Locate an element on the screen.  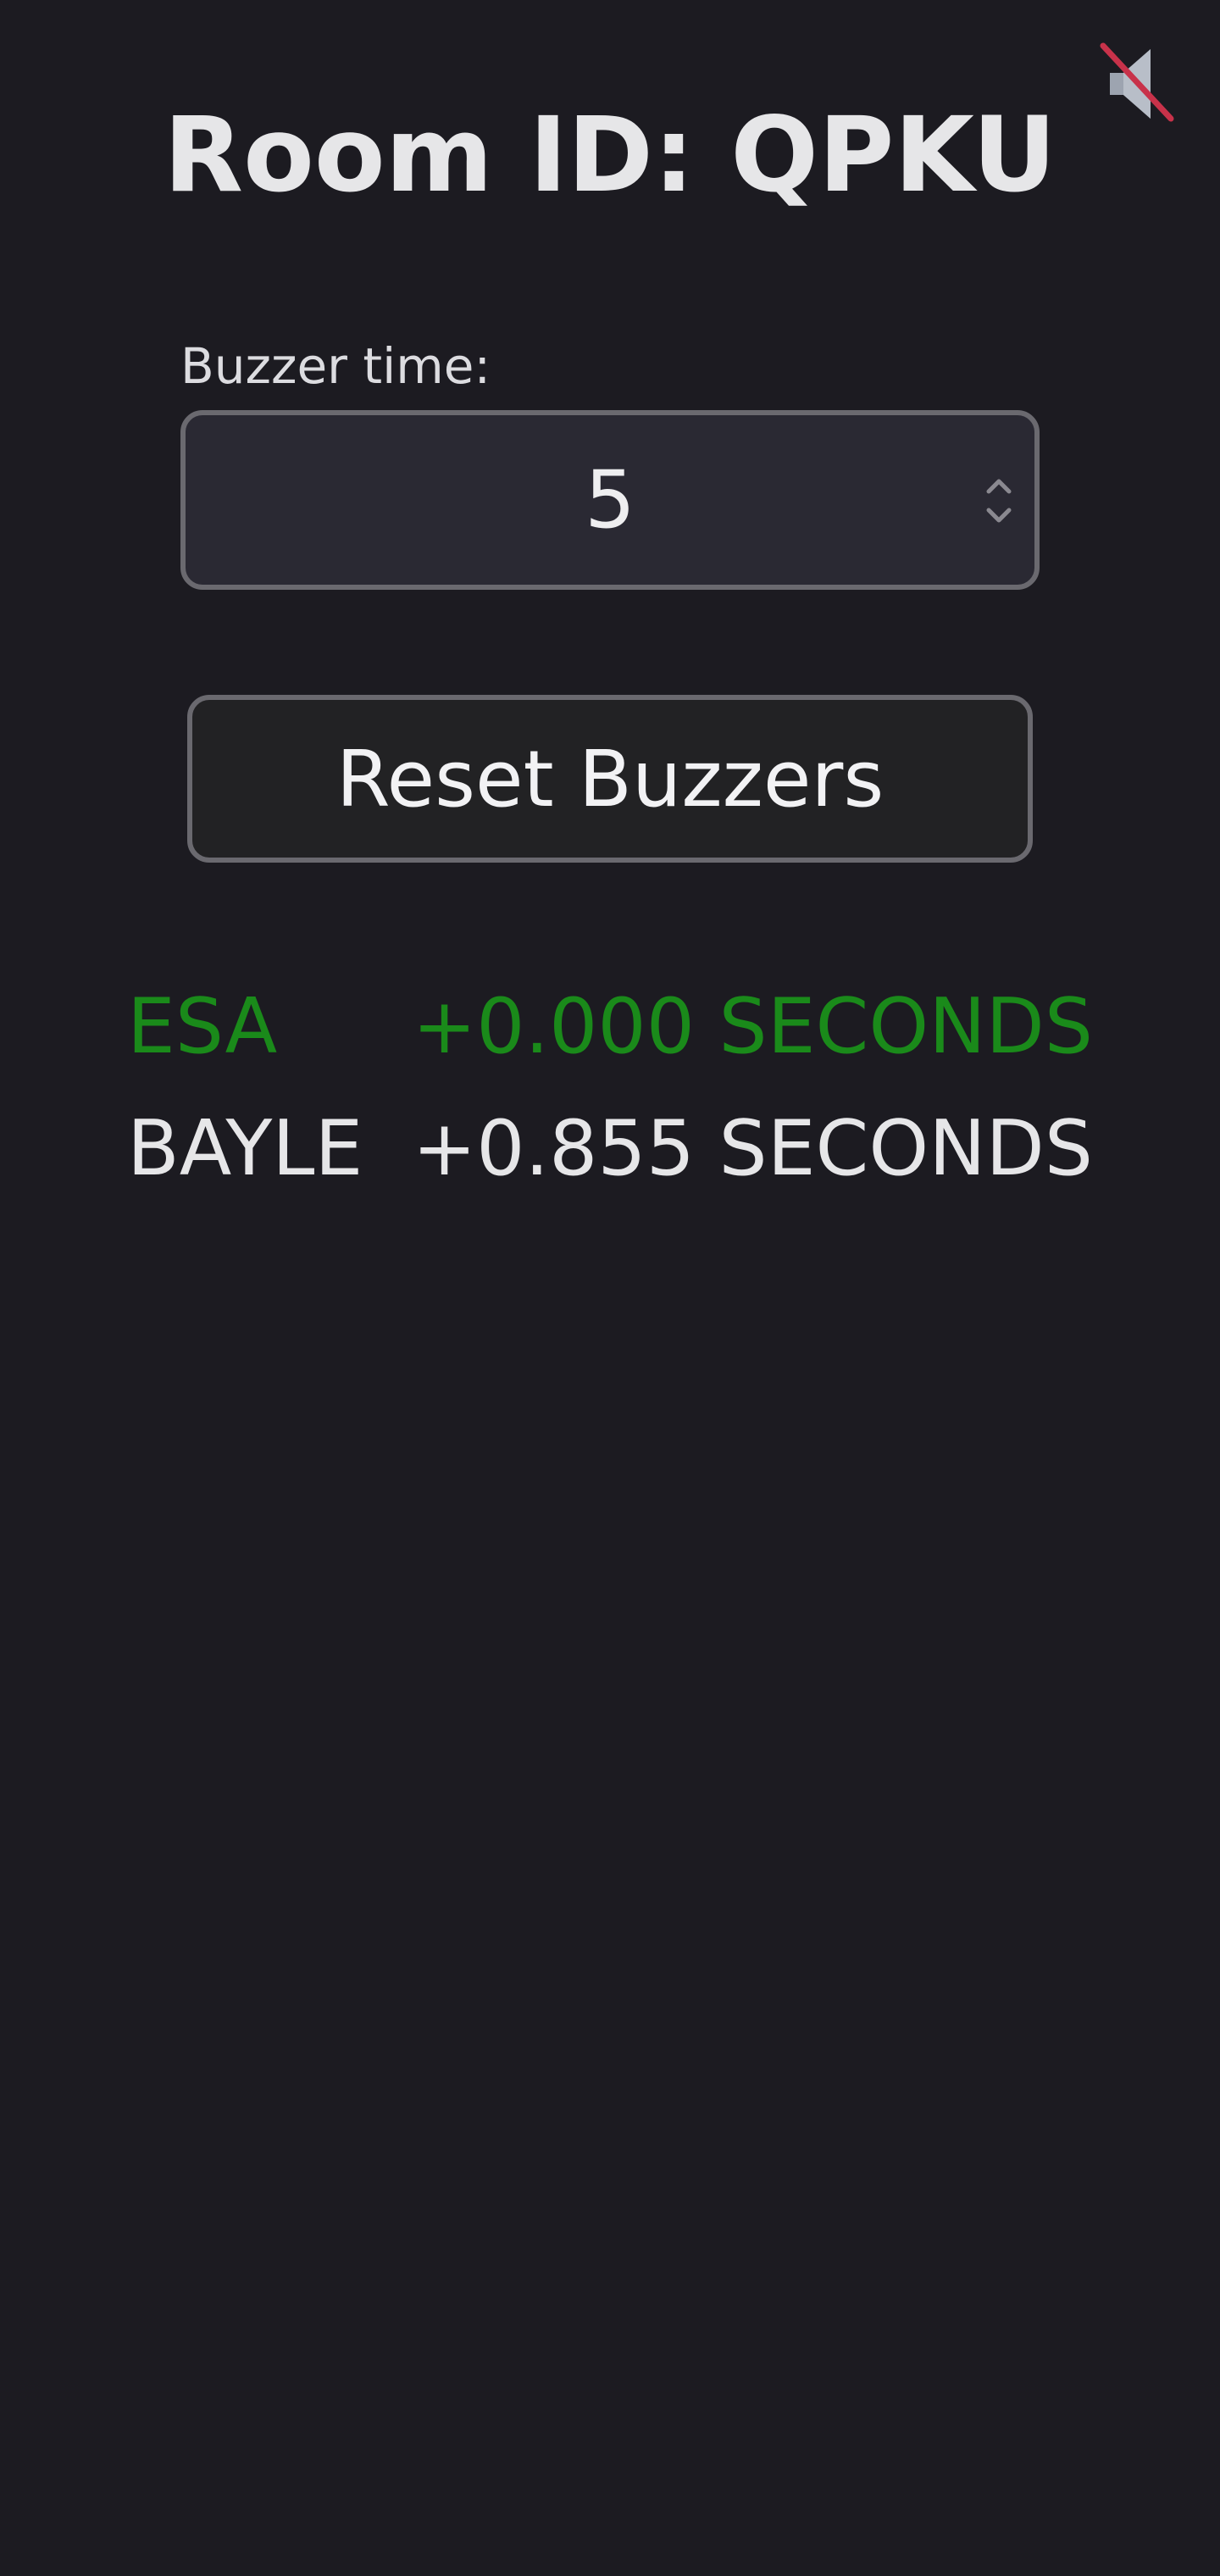
number-stepper is located at coordinates (999, 500).